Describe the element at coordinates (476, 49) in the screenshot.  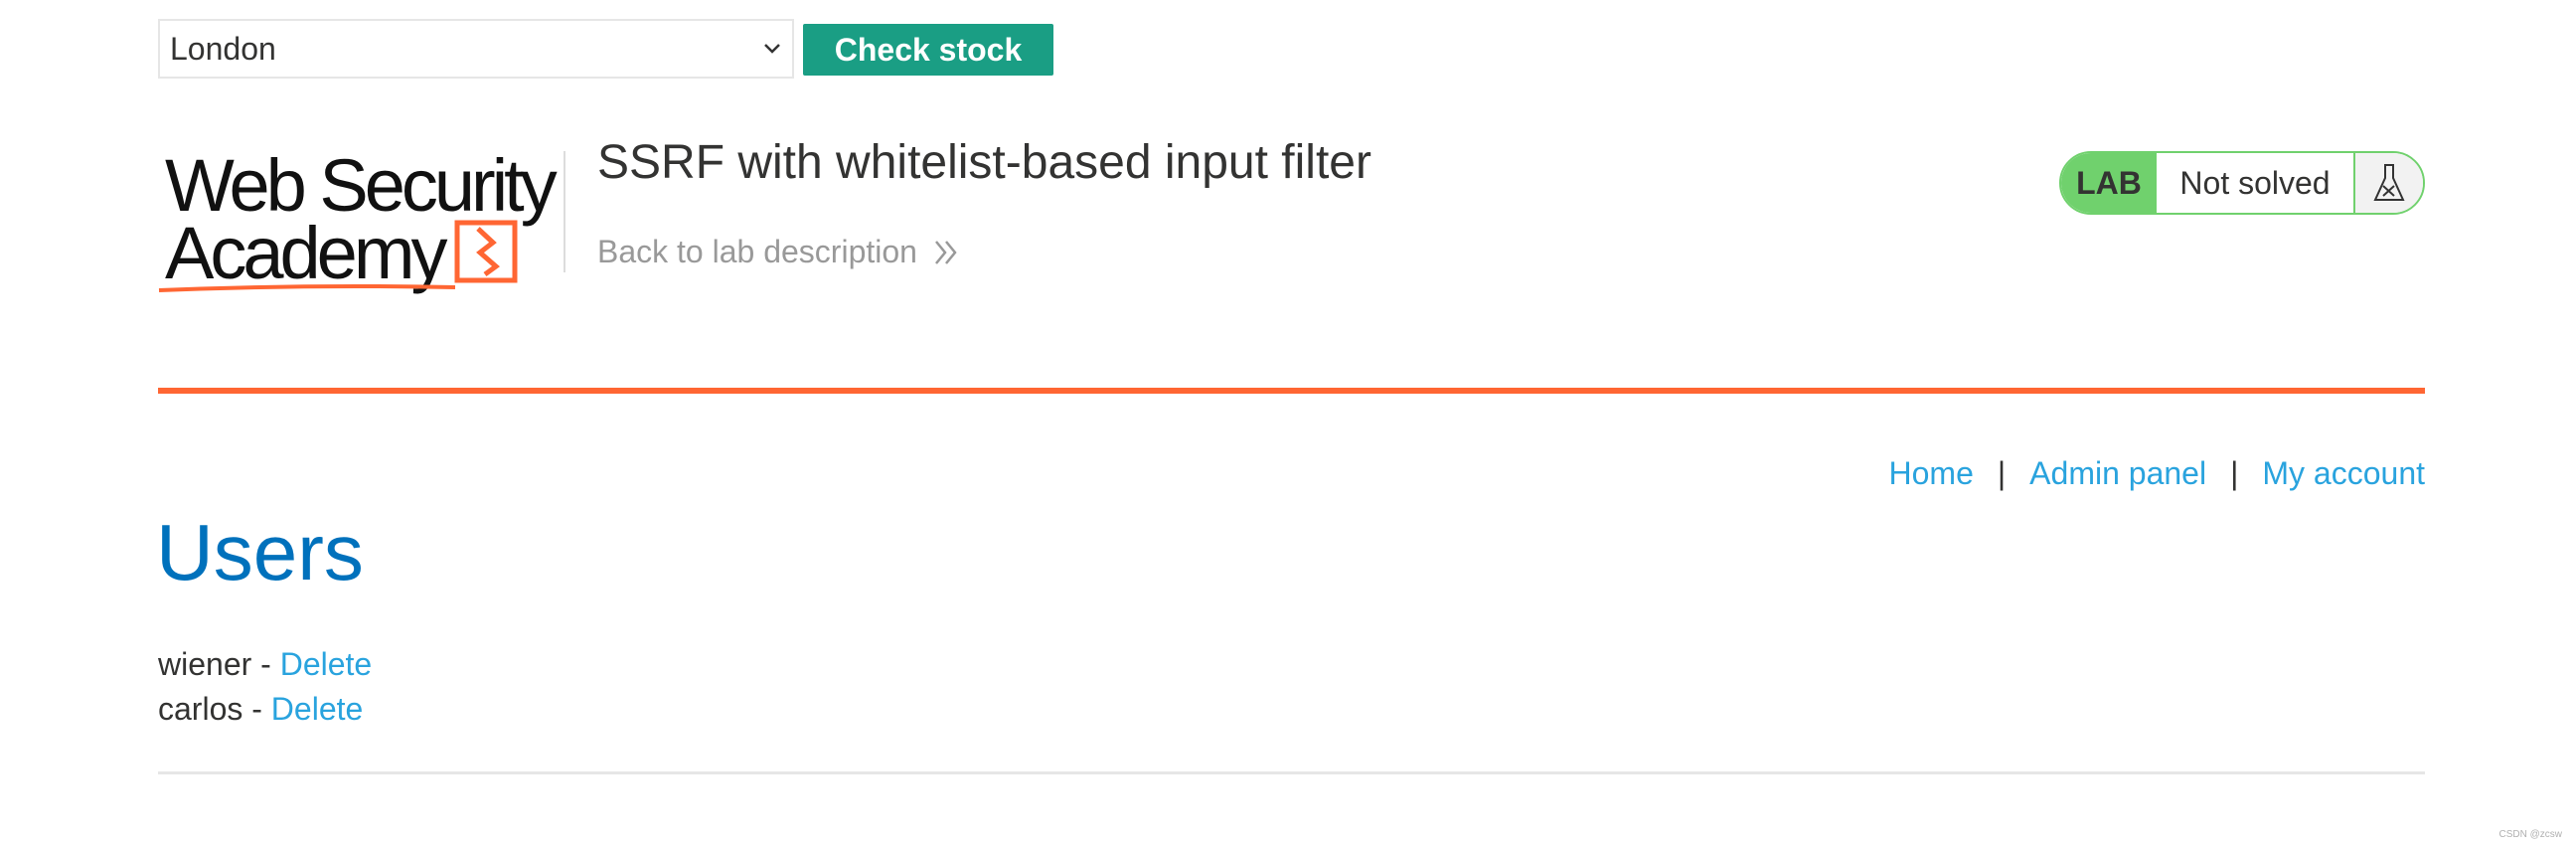
I see `location-select: London` at that location.